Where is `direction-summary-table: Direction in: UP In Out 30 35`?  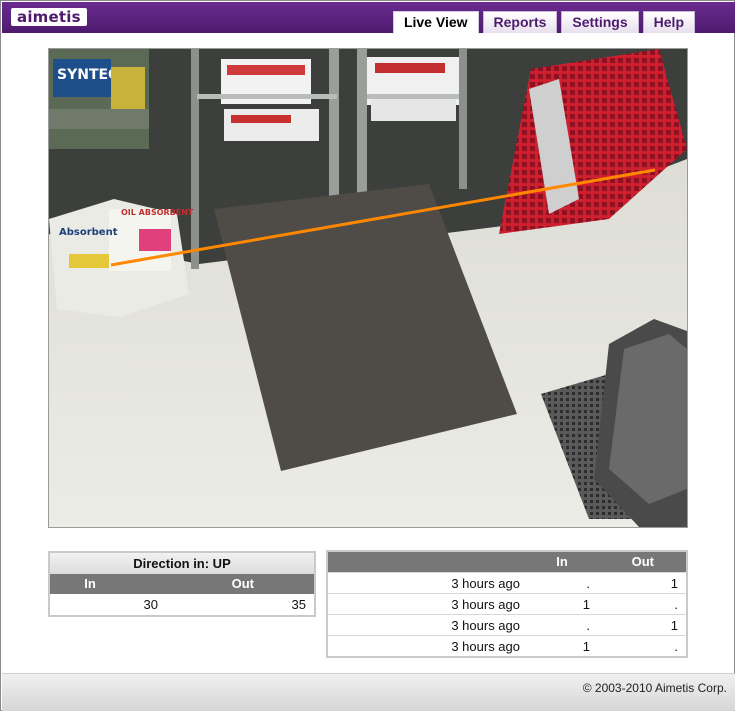
direction-summary-table: Direction in: UP In Out 30 35 is located at coordinates (182, 584).